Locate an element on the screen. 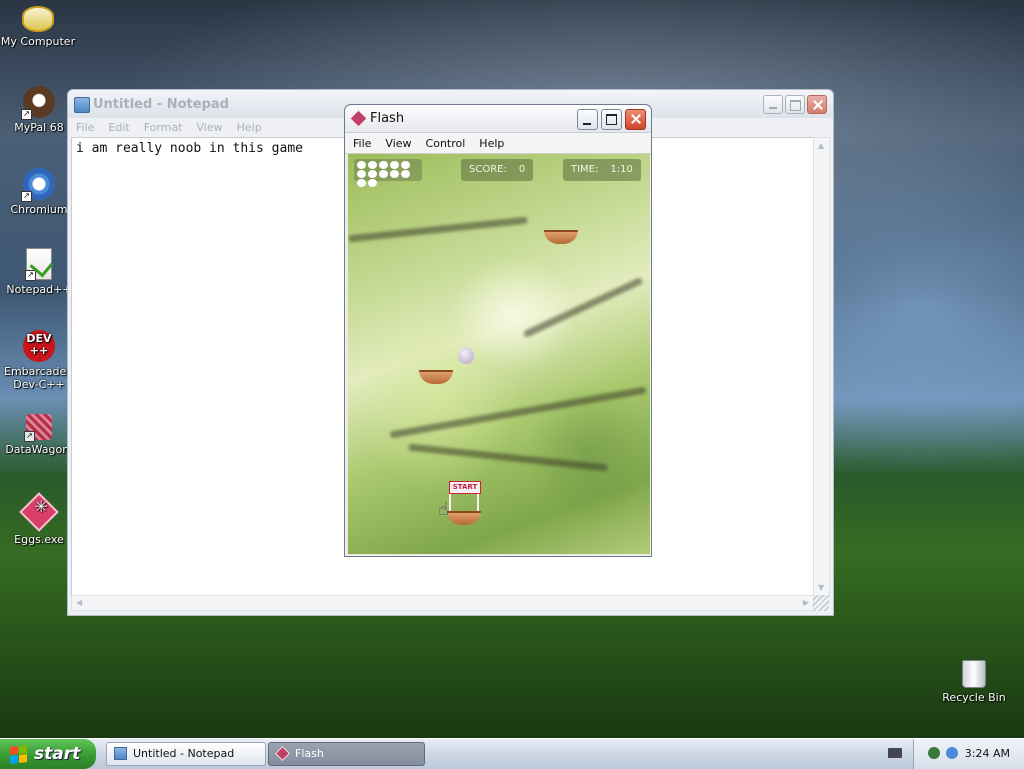 The height and width of the screenshot is (769, 1024). flash-title: Flash is located at coordinates (387, 118).